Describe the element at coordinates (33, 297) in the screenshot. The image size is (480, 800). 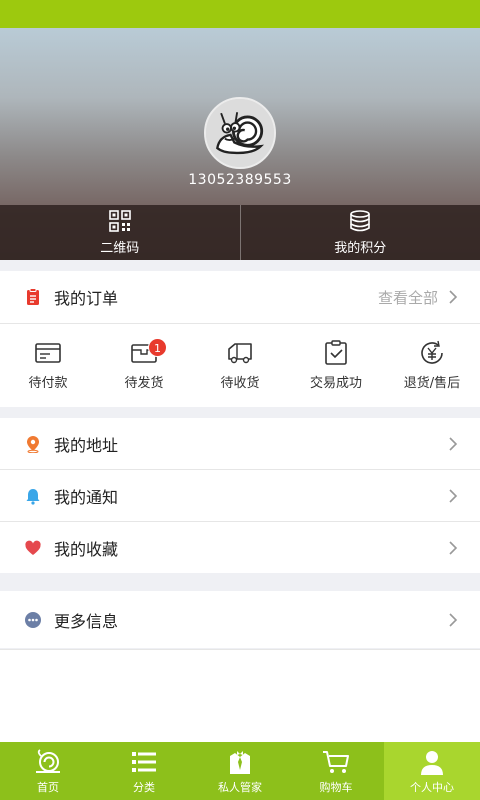
I see `order-list-icon` at that location.